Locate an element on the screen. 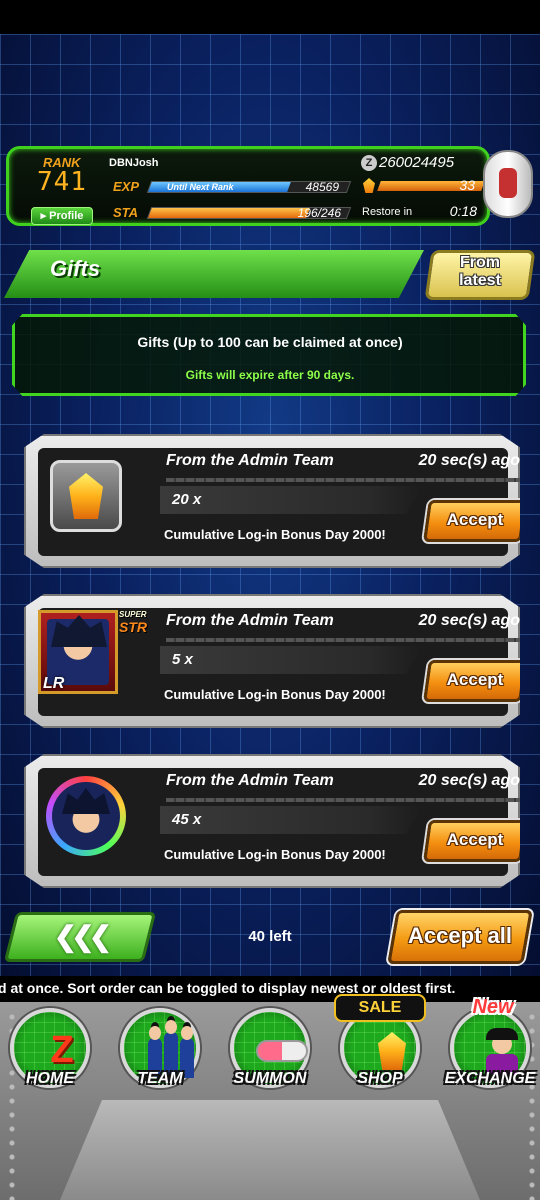 Image resolution: width=540 pixels, height=1200 pixels. zeni-icon: Z is located at coordinates (369, 163).